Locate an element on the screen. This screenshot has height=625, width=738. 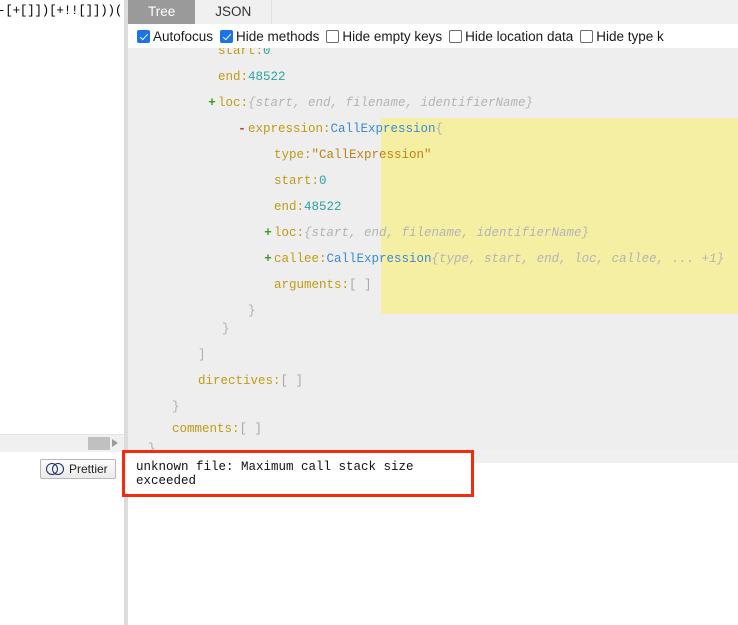
output-tab-bar: Tree JSON is located at coordinates (433, 12).